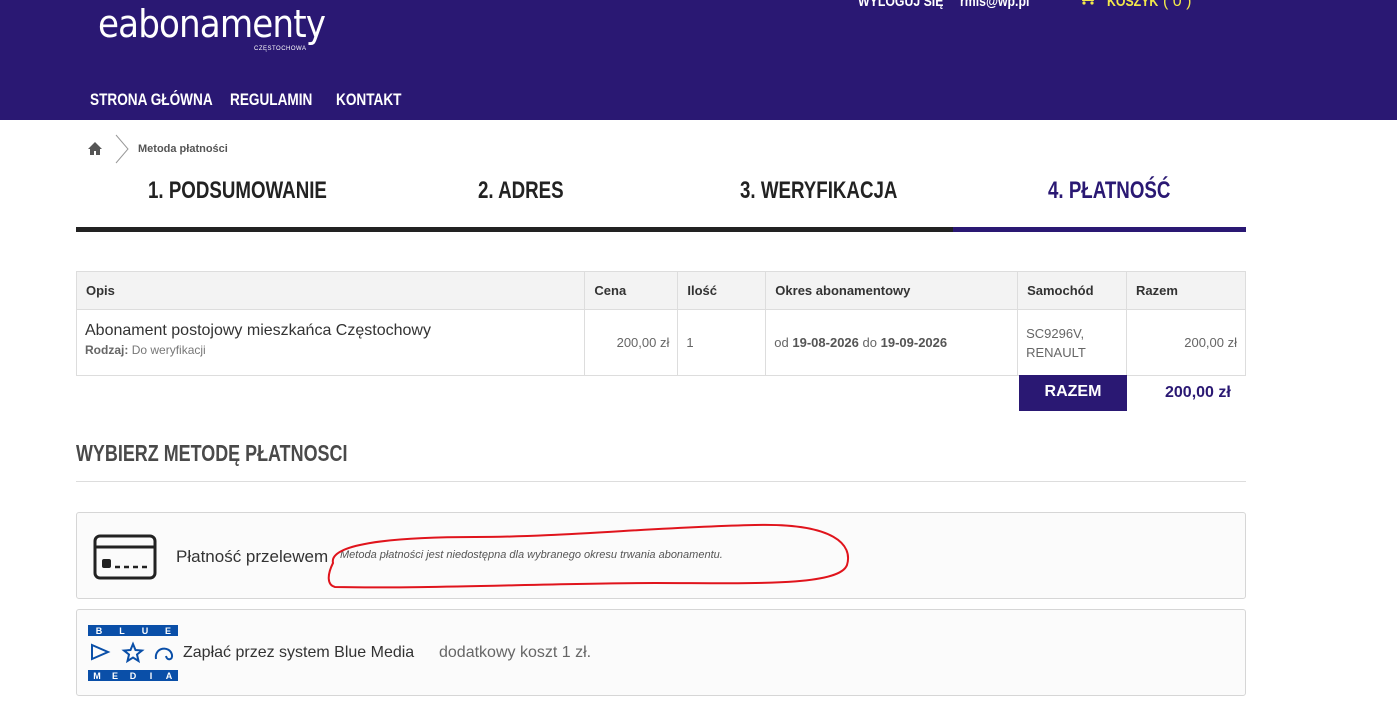  What do you see at coordinates (330, 350) in the screenshot?
I see `product-type: Rodzaj: Do weryfikacji` at bounding box center [330, 350].